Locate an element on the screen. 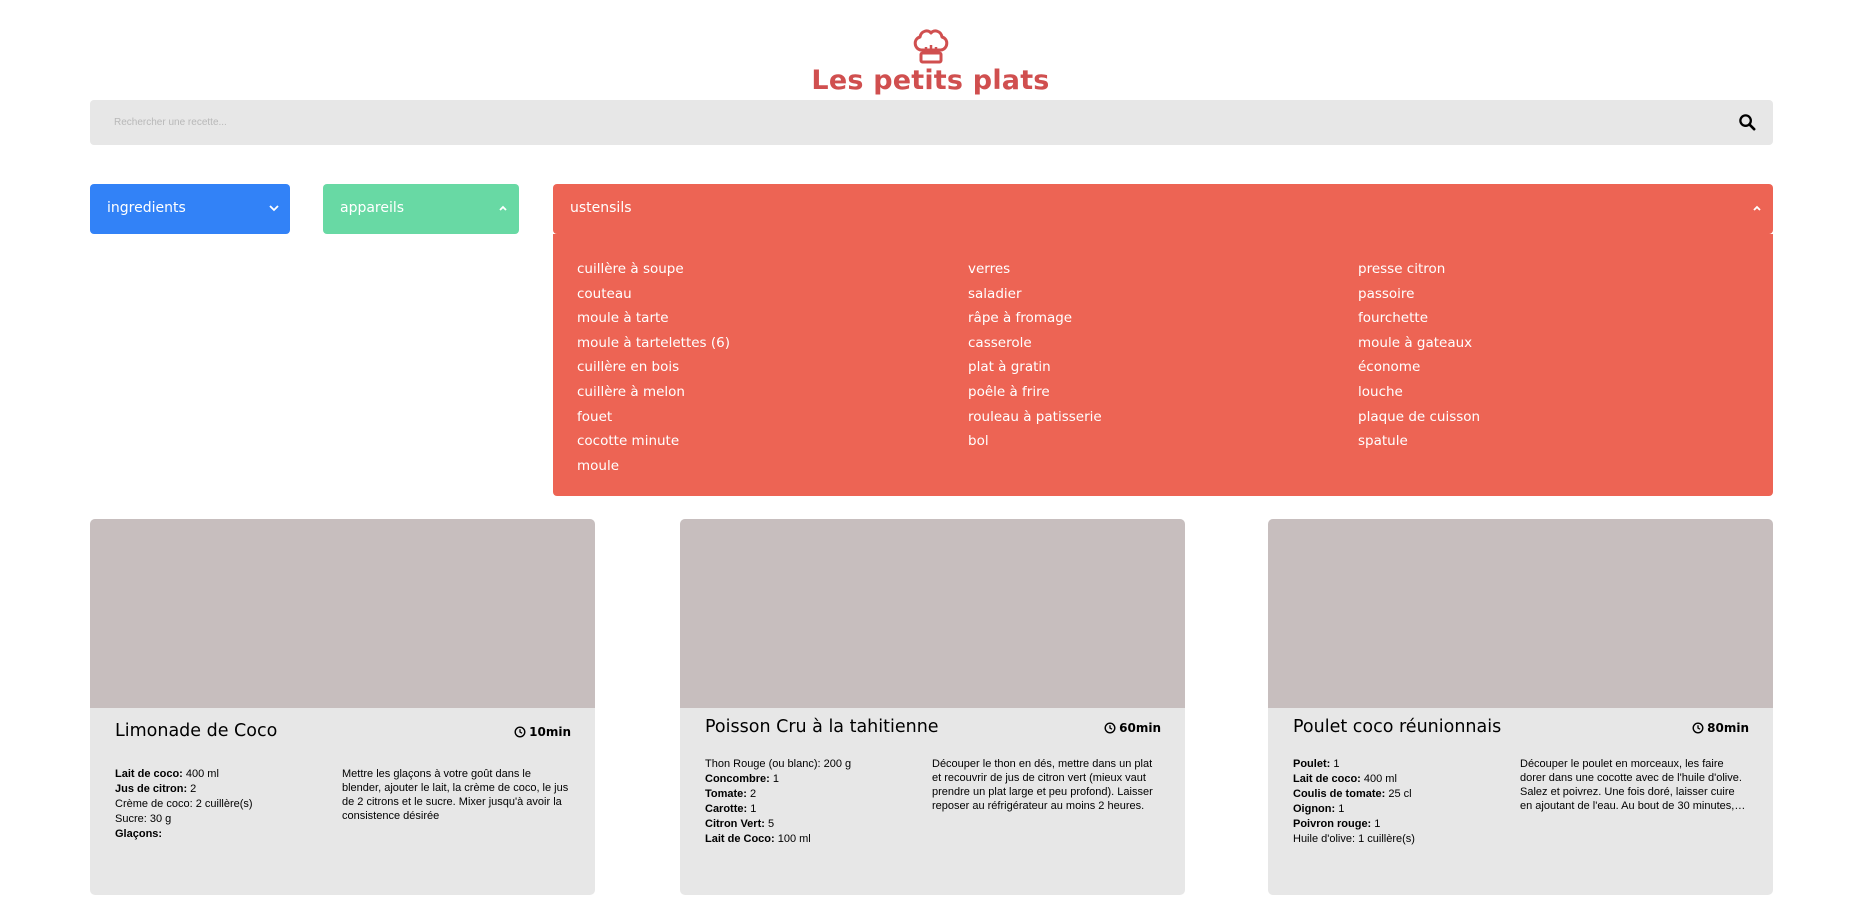  dropdown-item: économe is located at coordinates (1419, 367).